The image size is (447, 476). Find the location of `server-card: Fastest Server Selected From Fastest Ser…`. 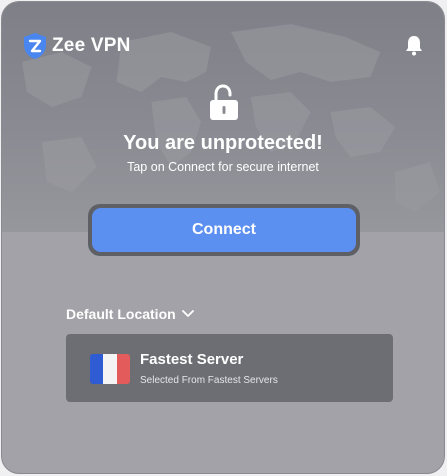

server-card: Fastest Server Selected From Fastest Ser… is located at coordinates (229, 368).